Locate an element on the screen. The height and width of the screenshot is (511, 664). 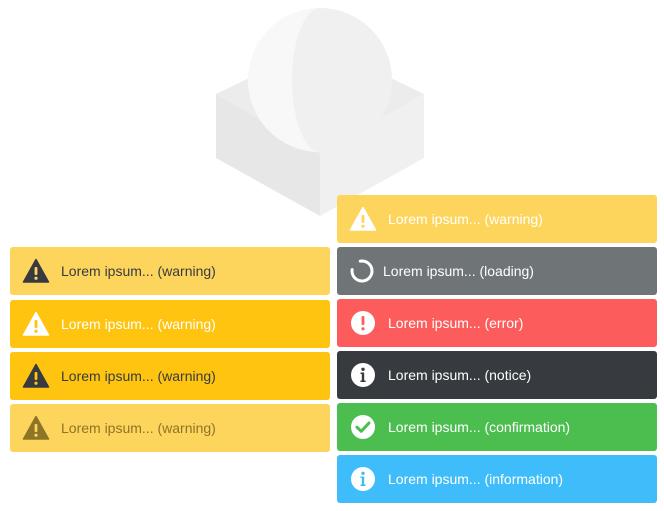
toast-notice: Lorem ipsum... (notice) is located at coordinates (497, 375).